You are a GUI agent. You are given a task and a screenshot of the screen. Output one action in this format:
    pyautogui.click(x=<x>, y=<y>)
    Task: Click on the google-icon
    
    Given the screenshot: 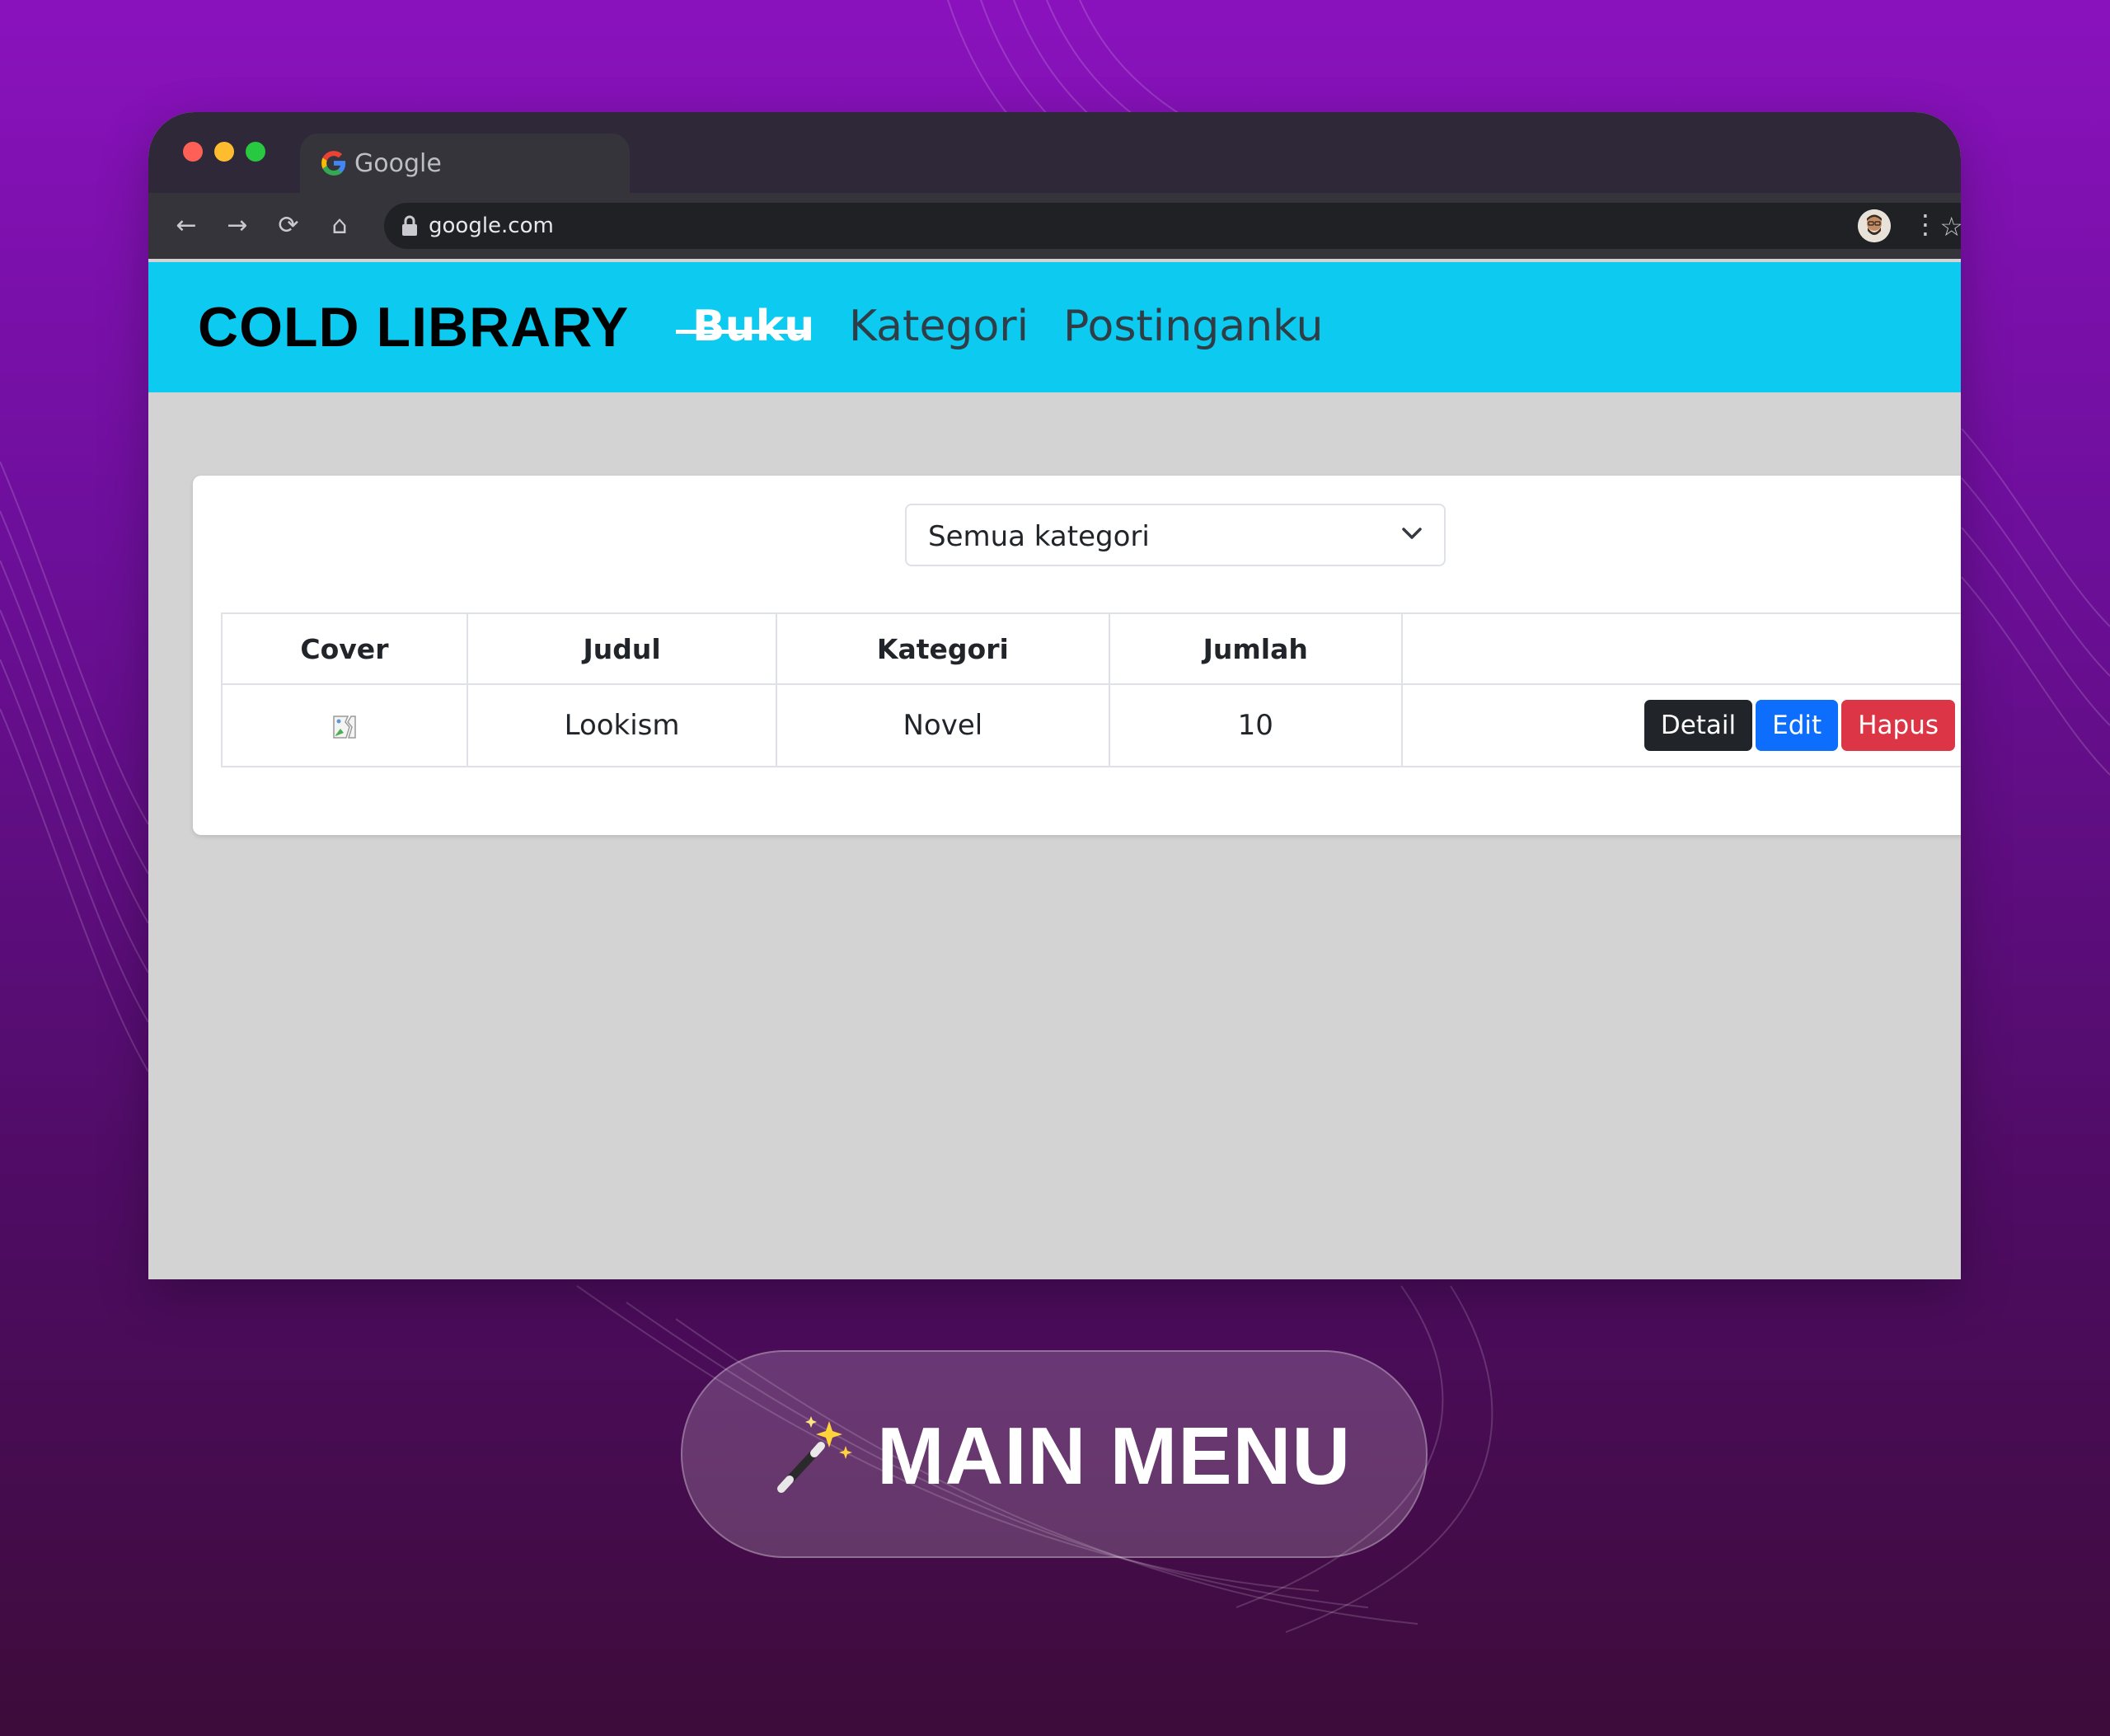 What is the action you would take?
    pyautogui.click(x=333, y=163)
    